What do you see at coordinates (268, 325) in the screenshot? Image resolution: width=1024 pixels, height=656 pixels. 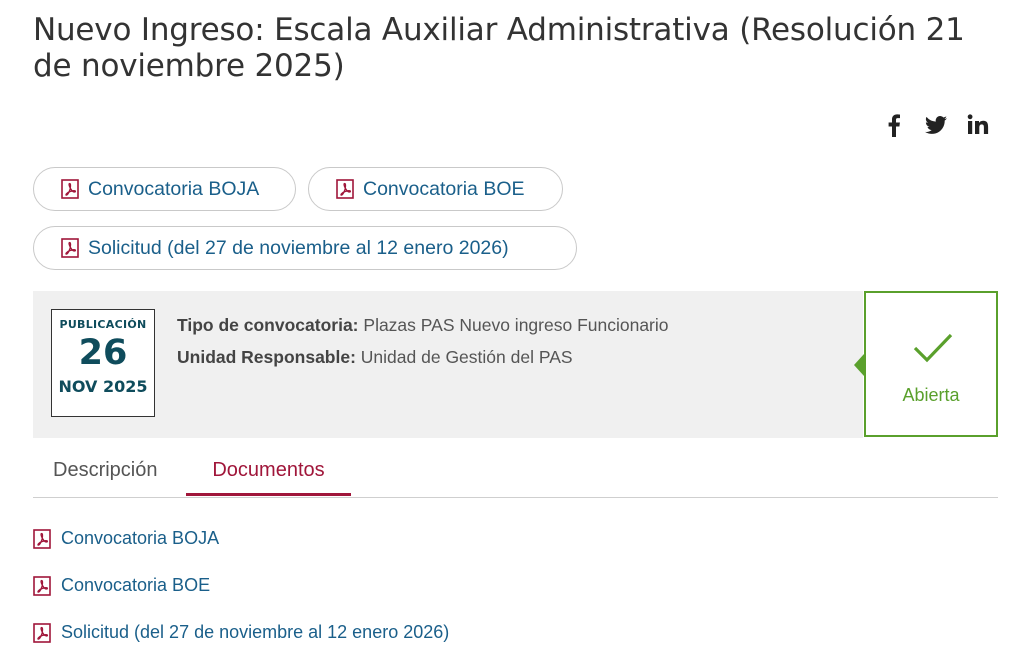 I see `tipo-label: Tipo de convocatoria:` at bounding box center [268, 325].